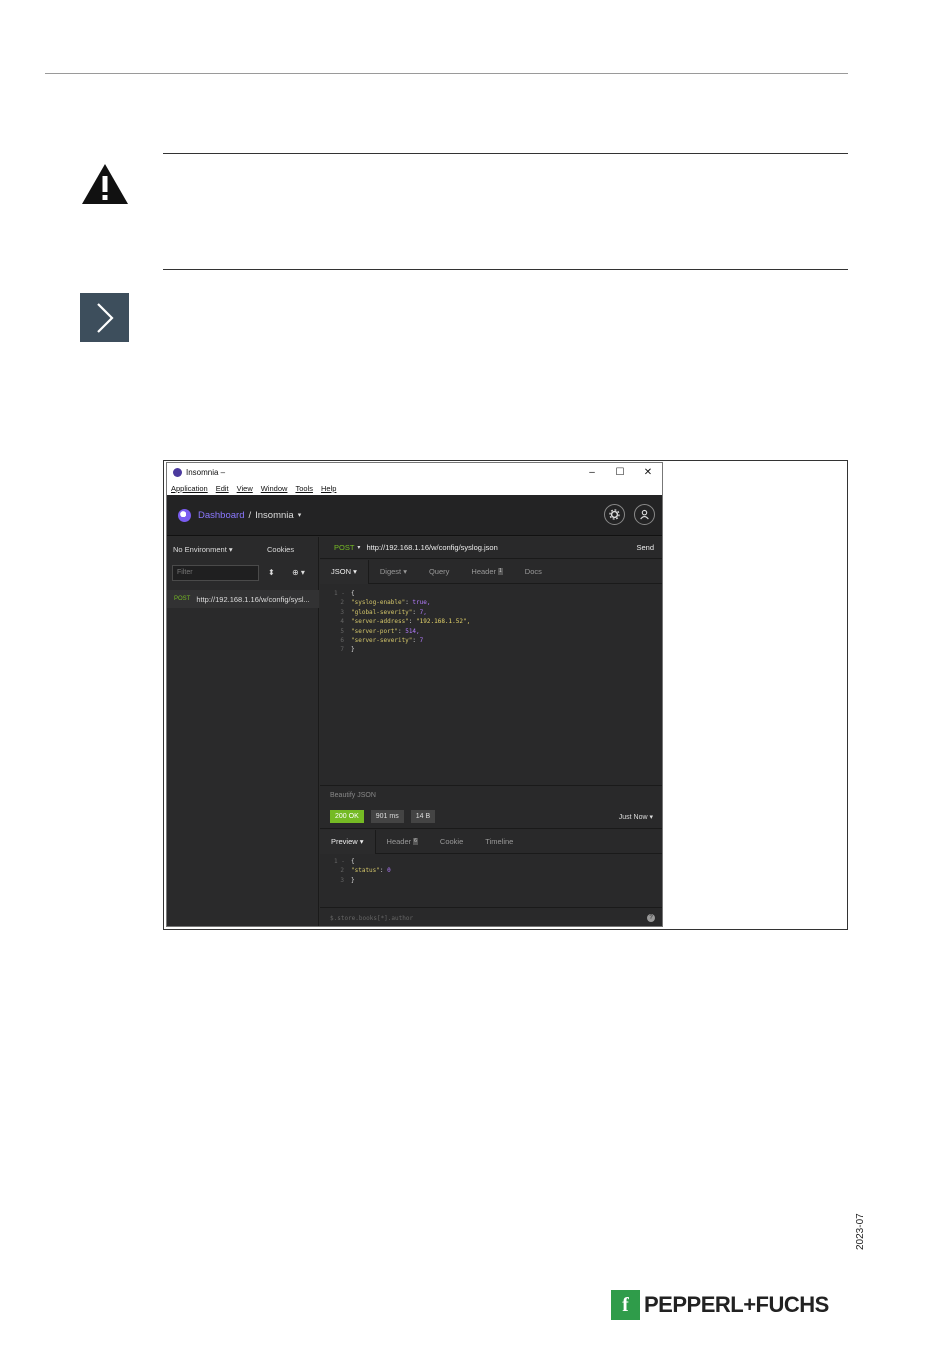  Describe the element at coordinates (446, 73) in the screenshot. I see `page-header-rule` at that location.